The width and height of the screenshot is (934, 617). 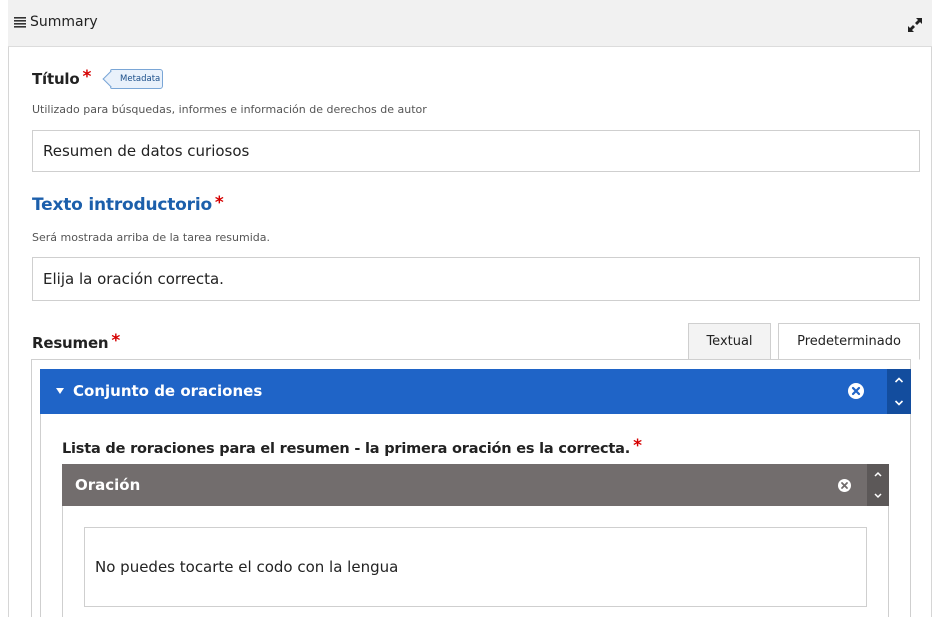 I want to click on intro-label: Texto introductorio *, so click(x=128, y=204).